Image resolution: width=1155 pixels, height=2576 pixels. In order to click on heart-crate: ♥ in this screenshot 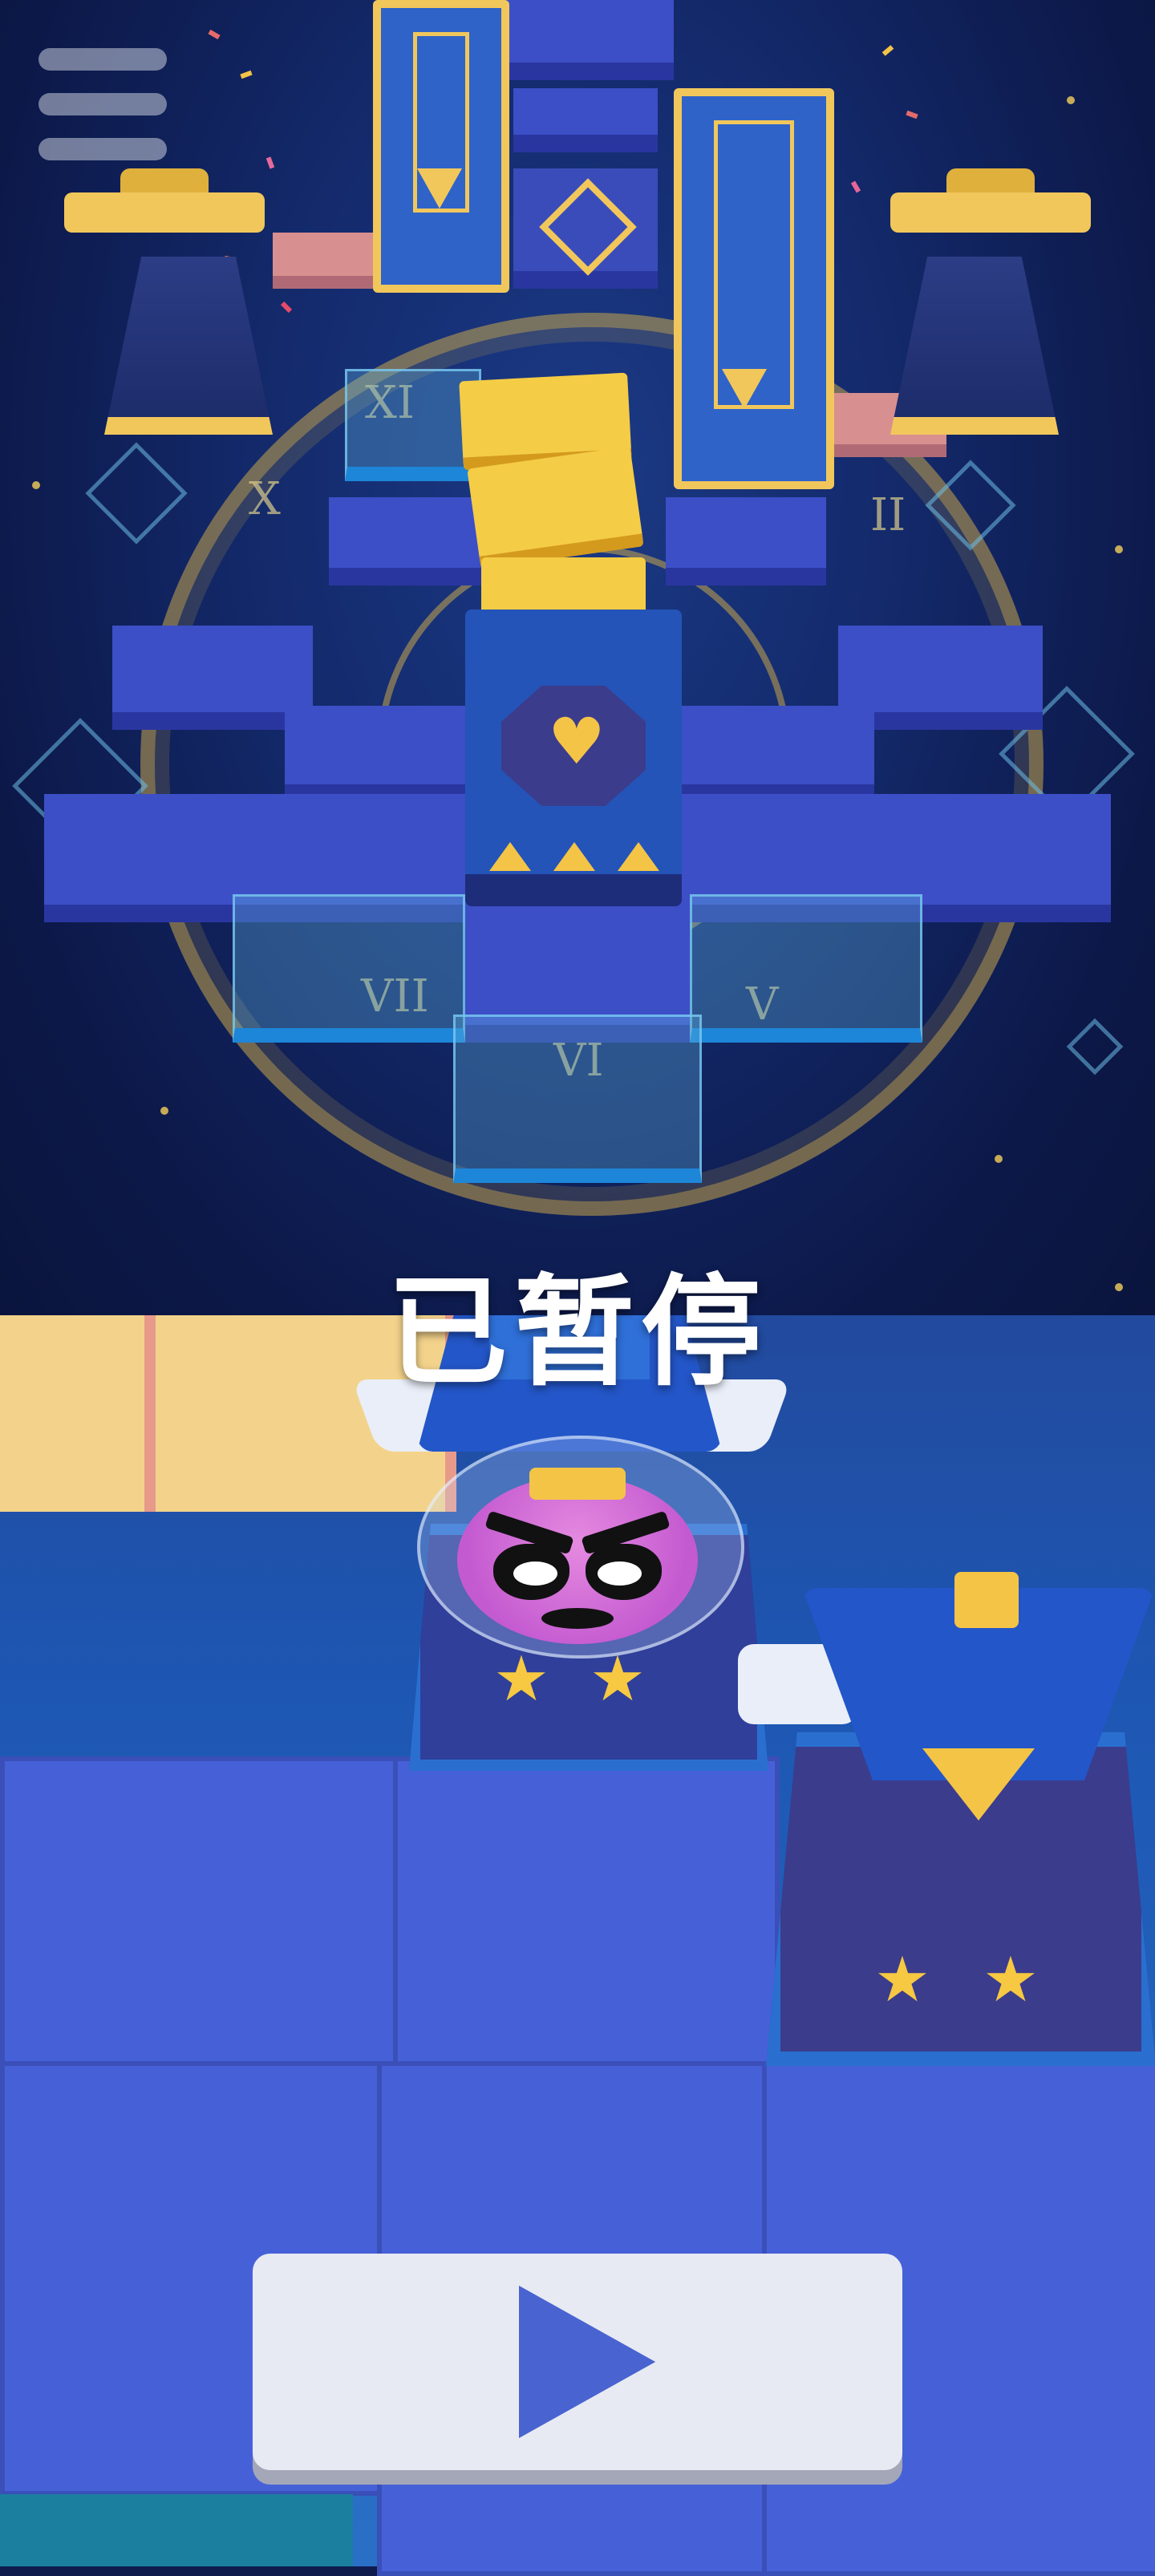, I will do `click(573, 758)`.